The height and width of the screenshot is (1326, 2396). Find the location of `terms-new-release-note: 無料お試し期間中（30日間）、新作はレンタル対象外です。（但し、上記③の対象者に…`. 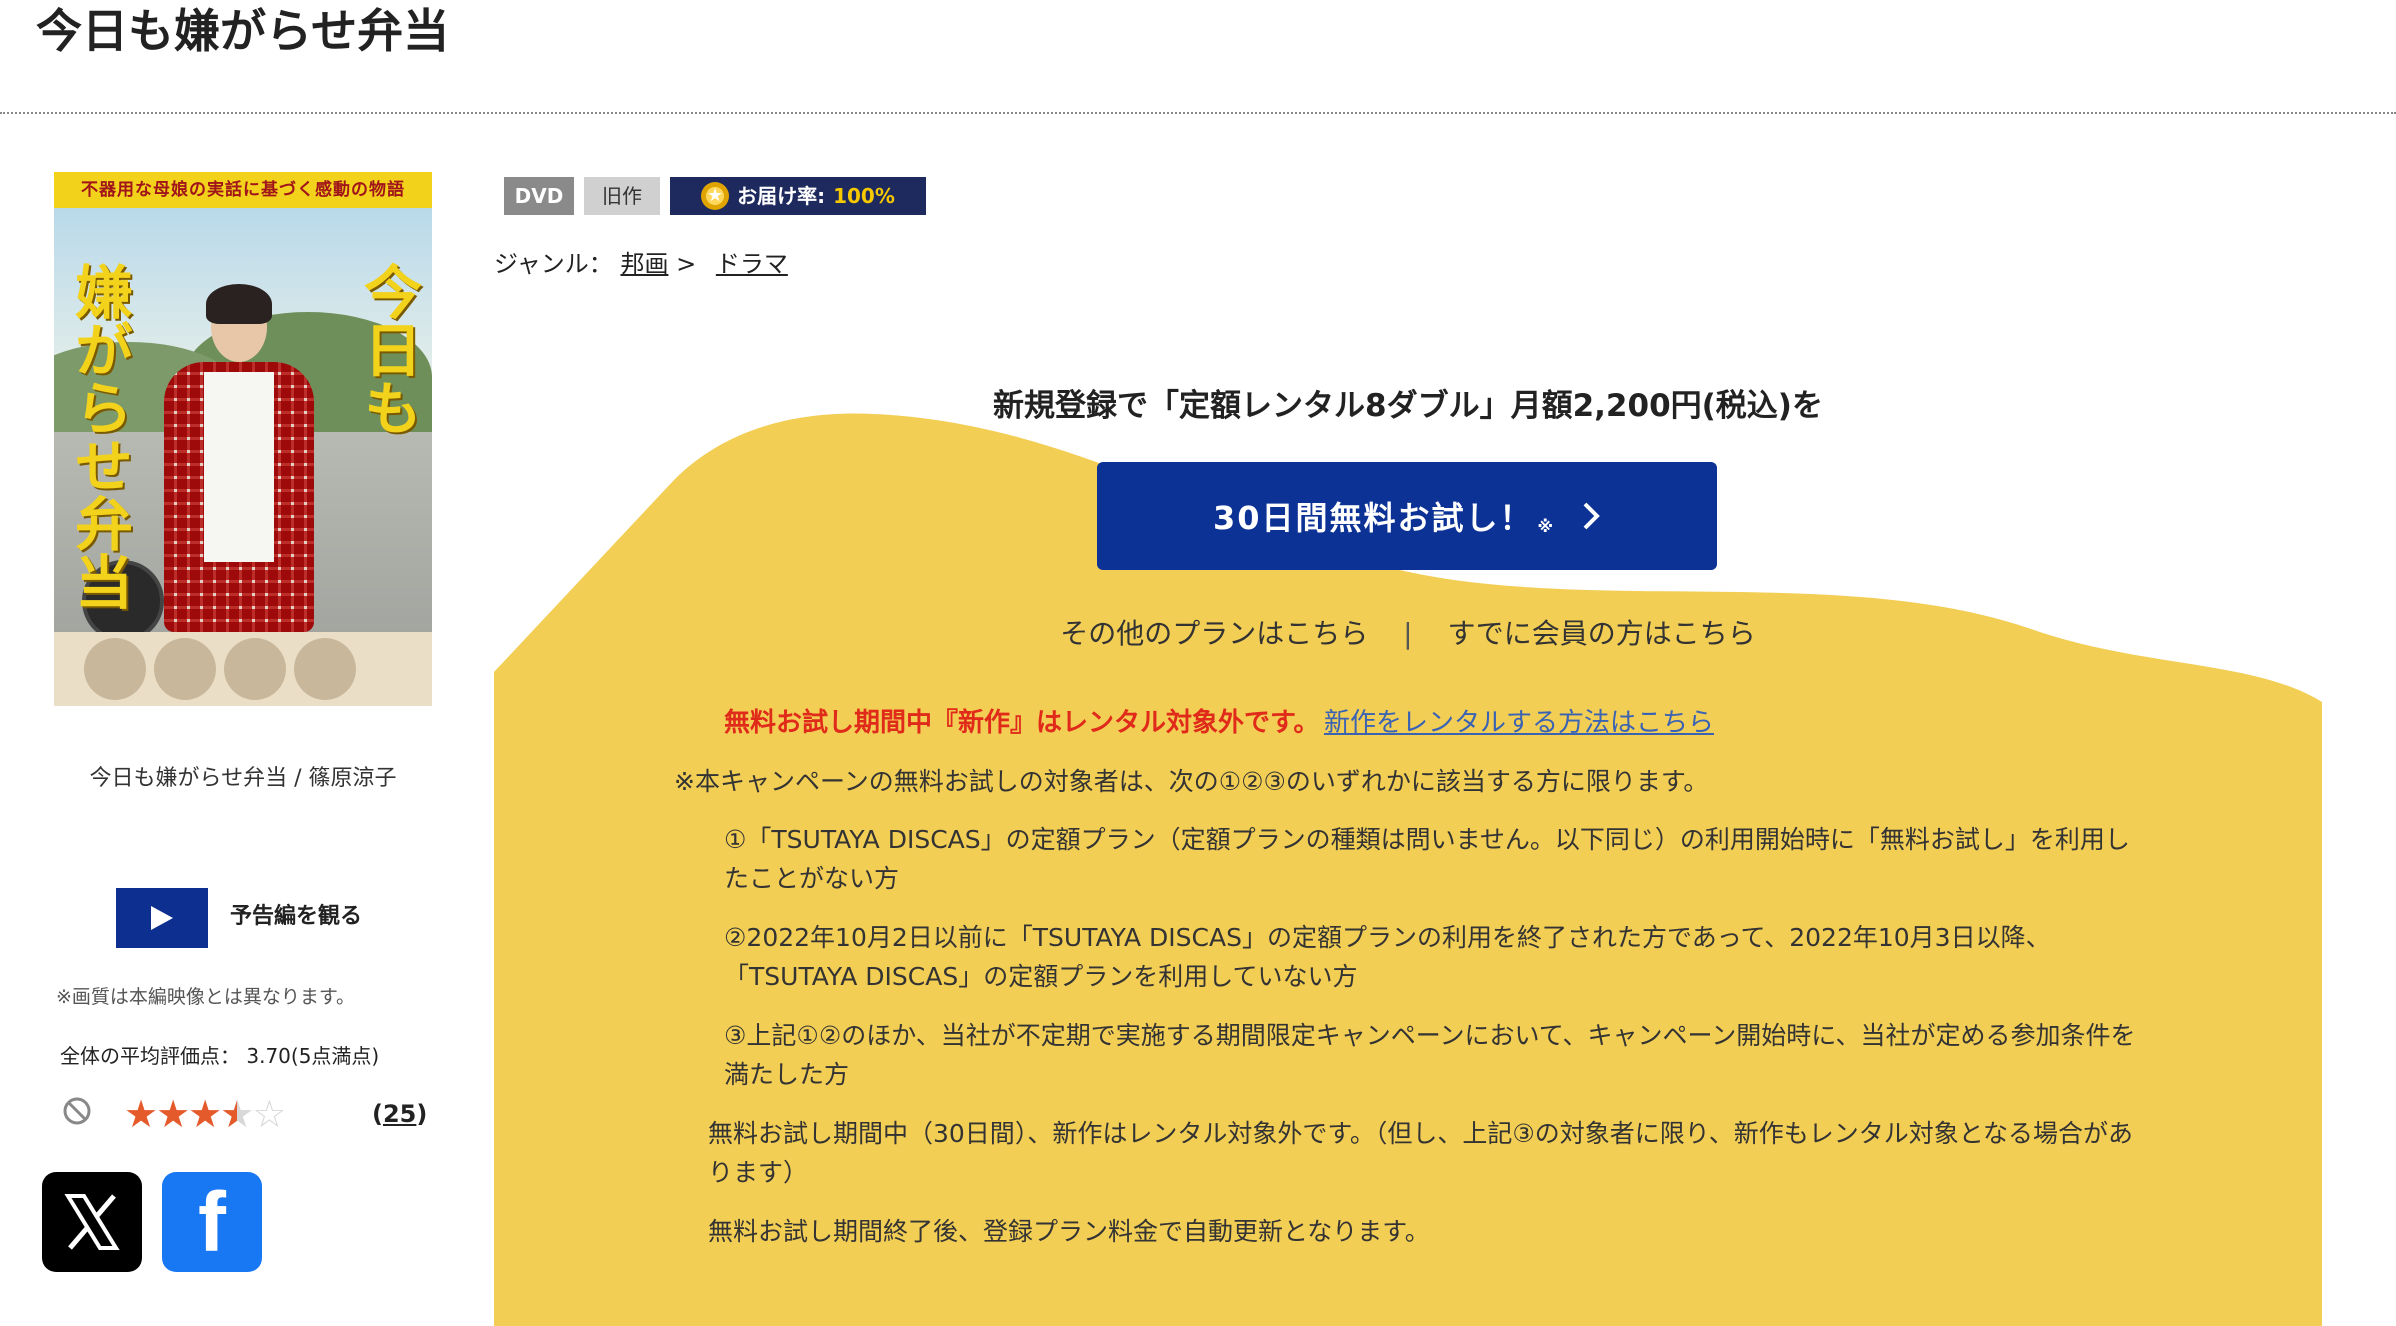

terms-new-release-note: 無料お試し期間中（30日間）、新作はレンタル対象外です。（但し、上記③の対象者に… is located at coordinates (1420, 1153).